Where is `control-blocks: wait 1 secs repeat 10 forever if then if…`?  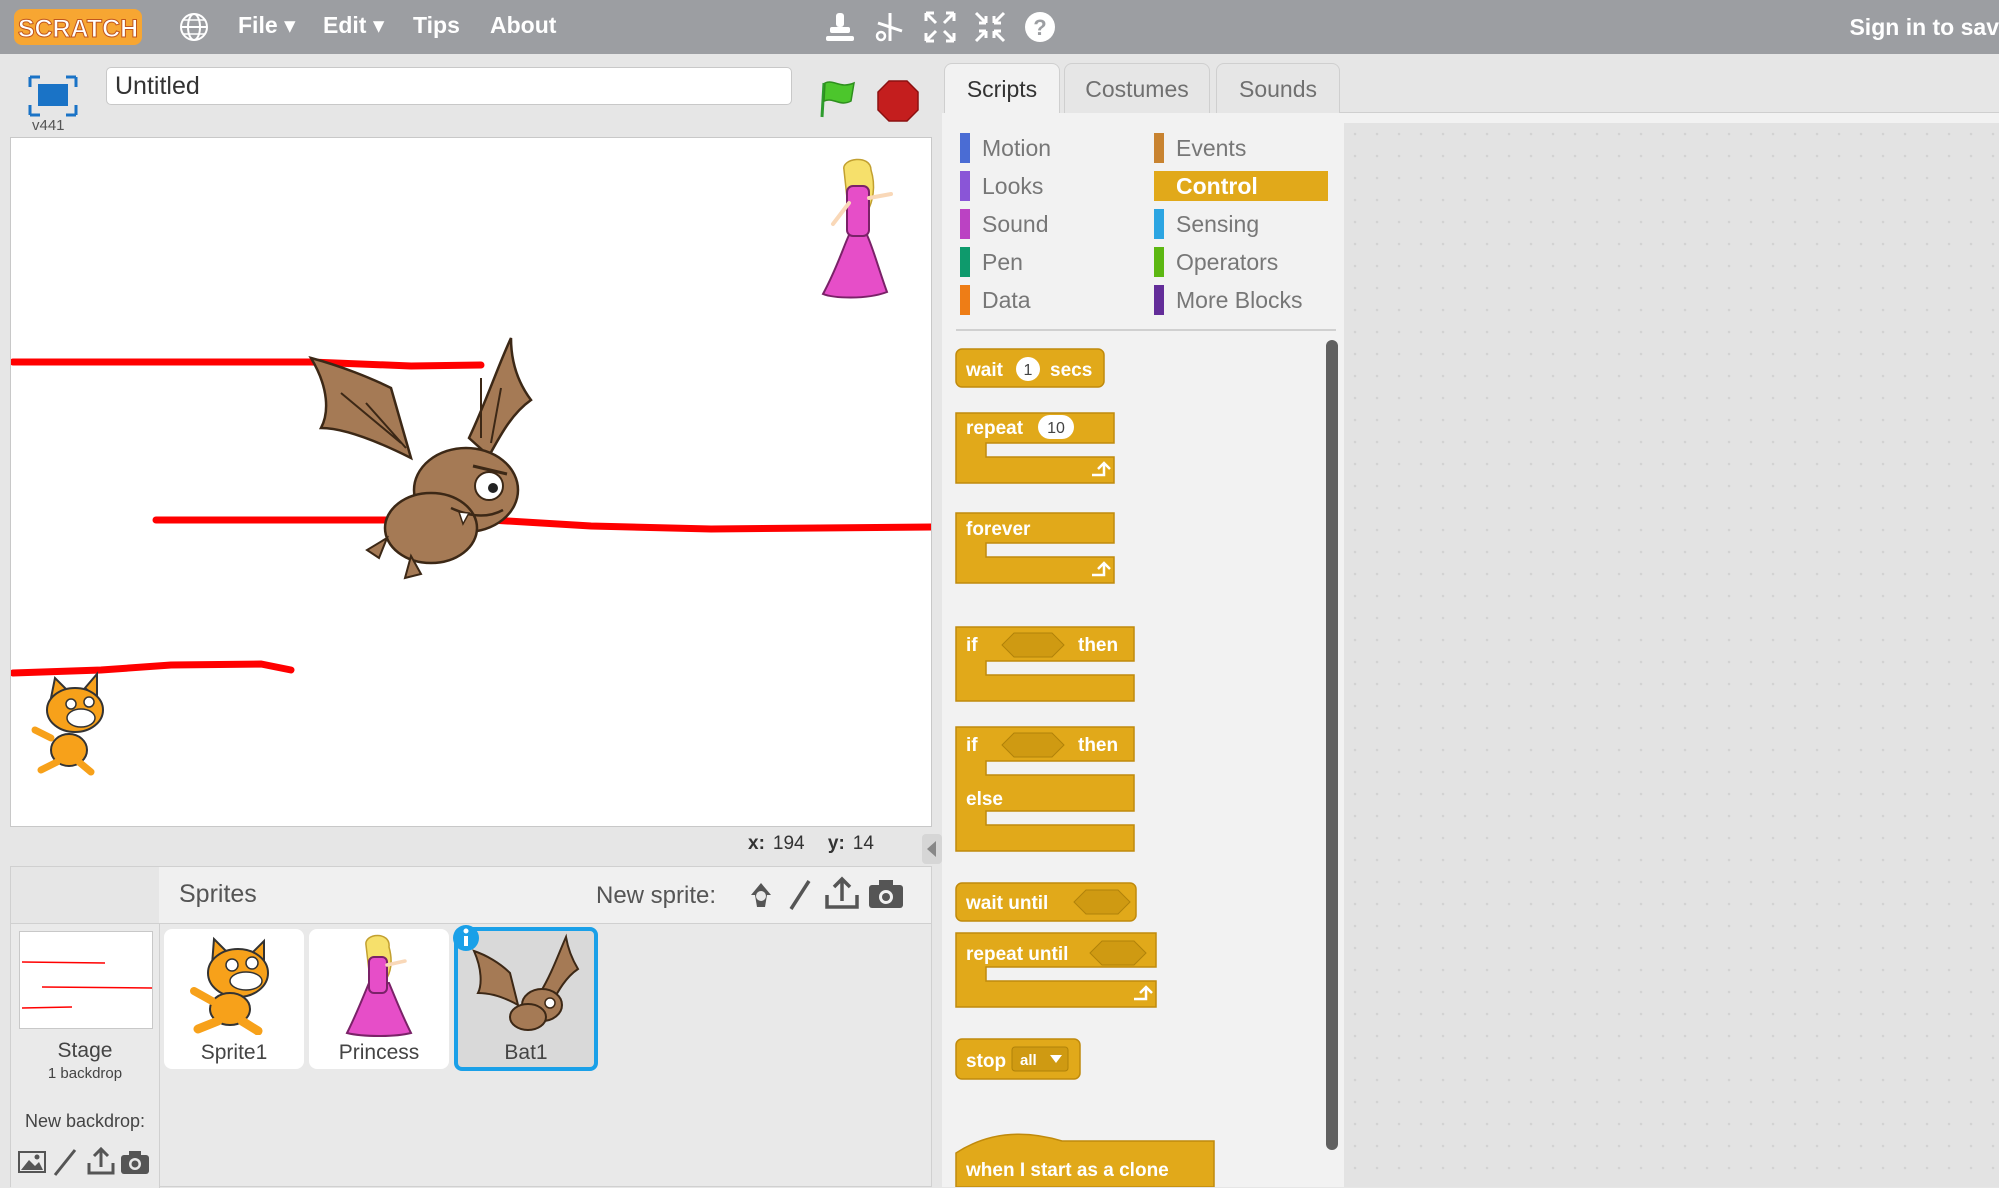
control-blocks: wait 1 secs repeat 10 forever if then if… is located at coordinates (1085, 767).